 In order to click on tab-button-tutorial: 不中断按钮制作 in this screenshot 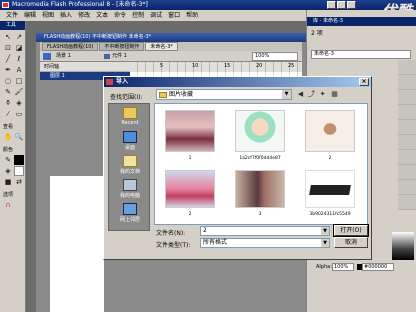, I will do `click(122, 46)`.